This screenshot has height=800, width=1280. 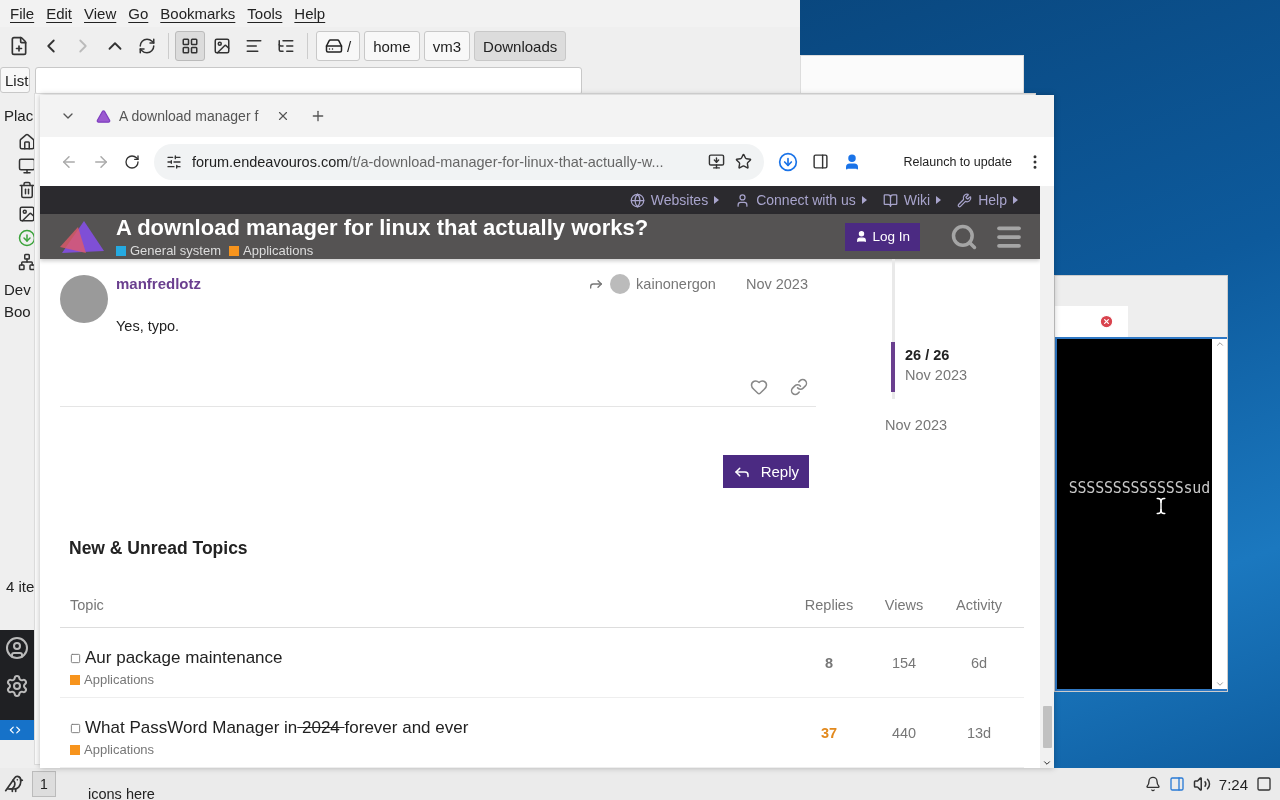 I want to click on reply-button: Reply, so click(x=765, y=471).